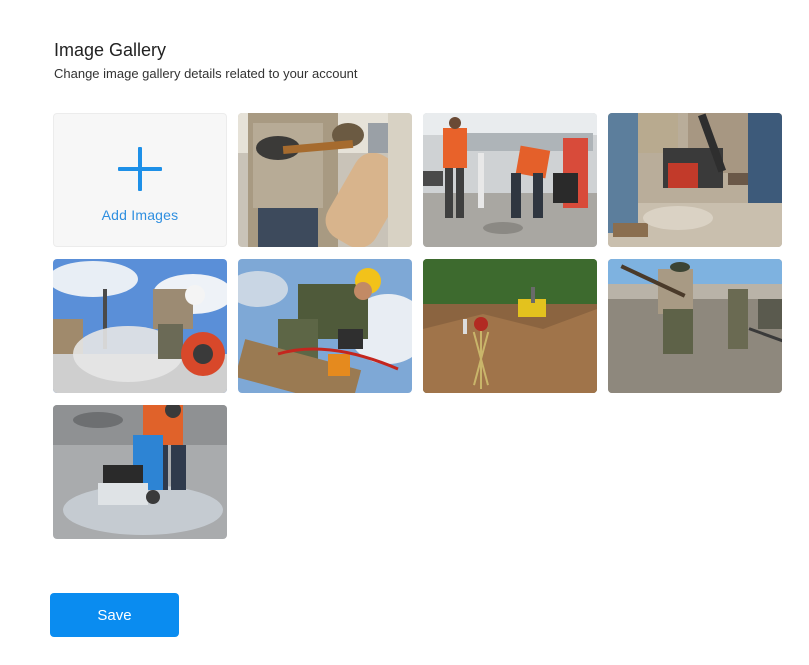 Image resolution: width=809 pixels, height=665 pixels. I want to click on add-images-button: Add Images, so click(140, 180).